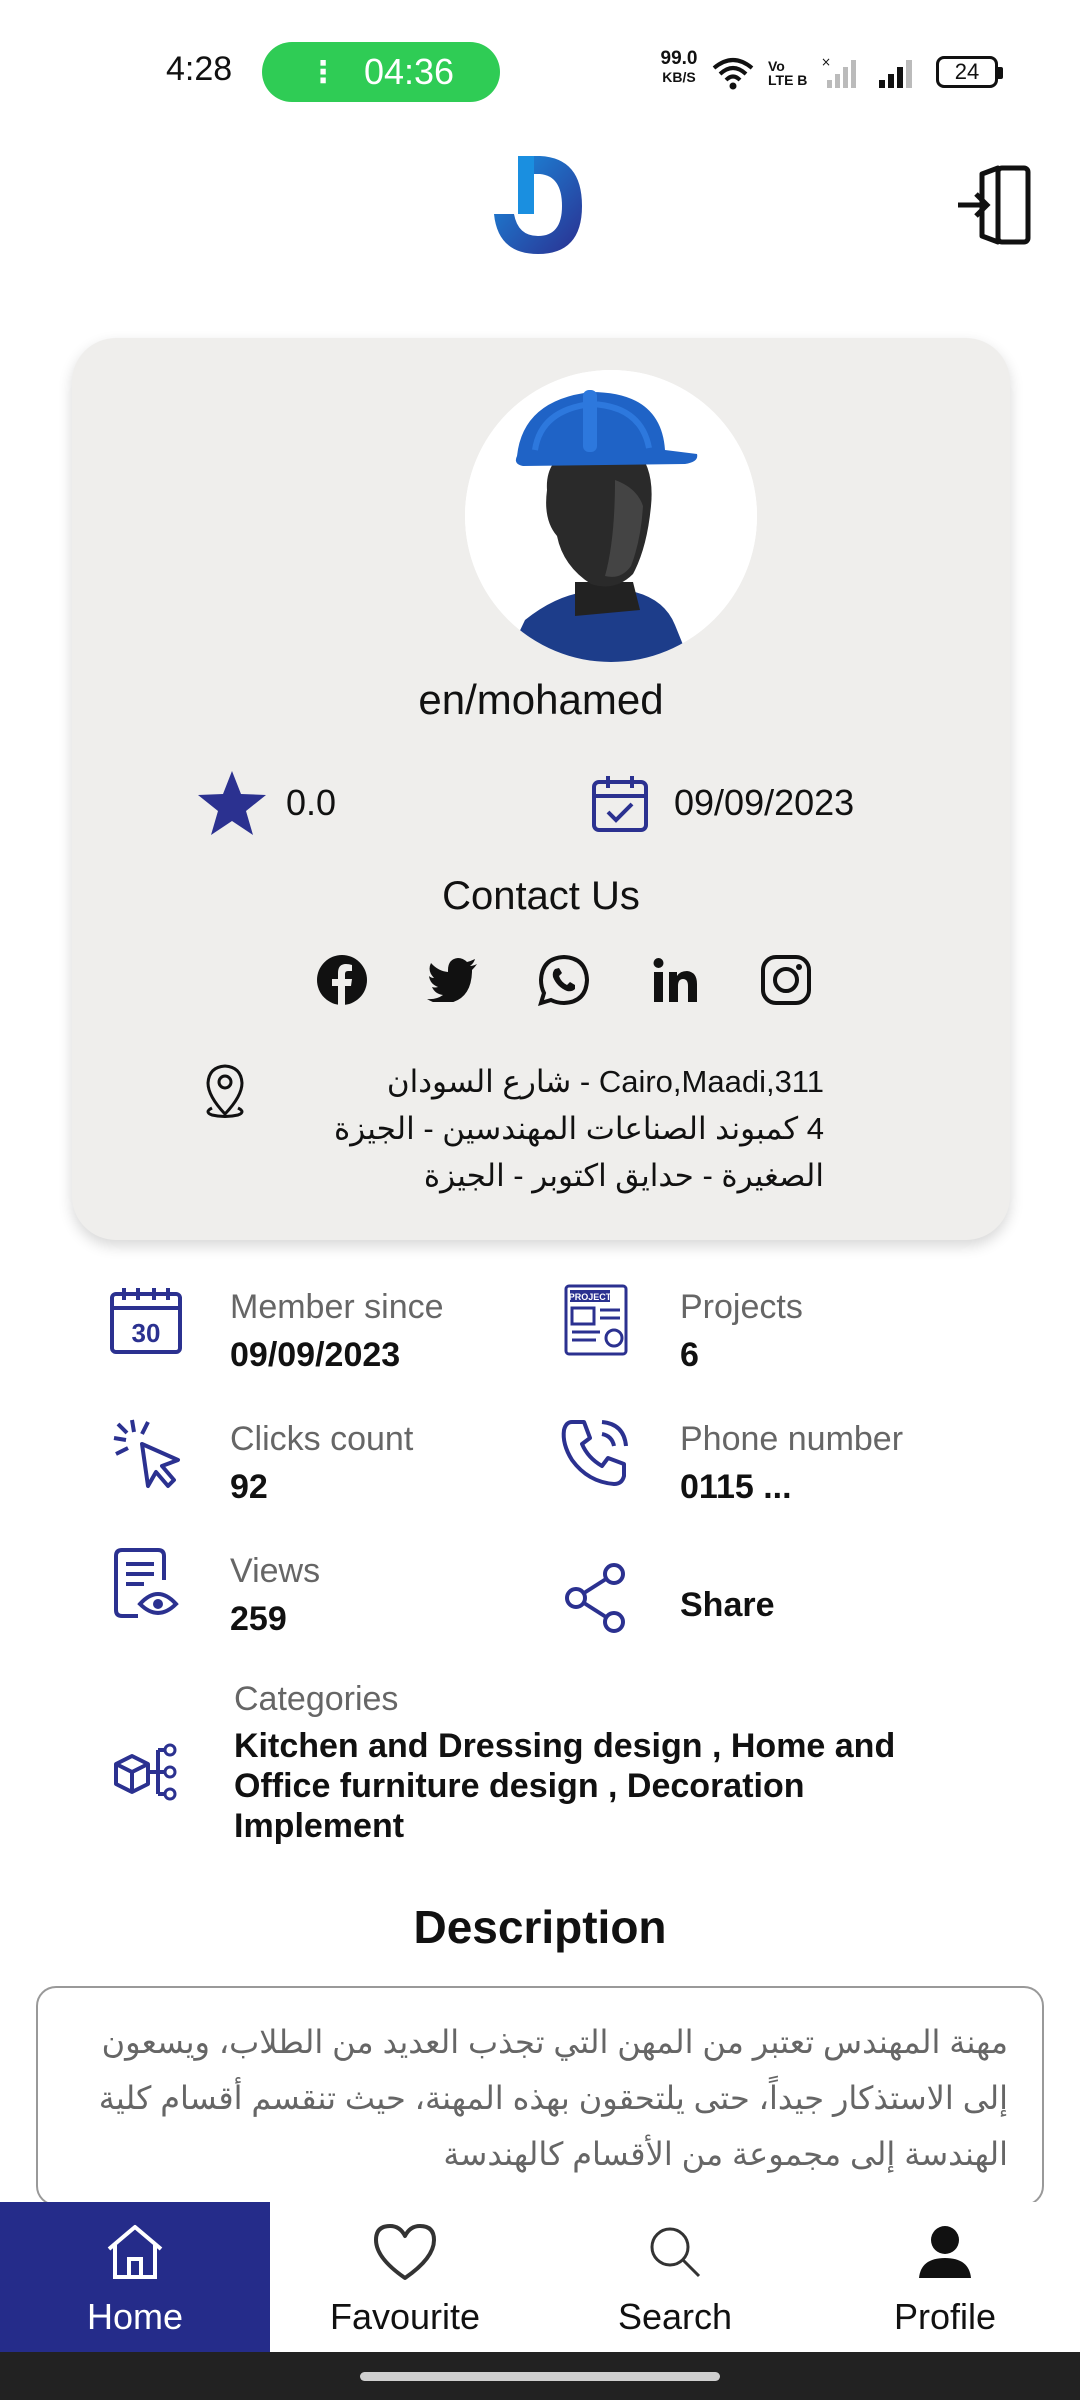 The height and width of the screenshot is (2400, 1080). Describe the element at coordinates (679, 58) in the screenshot. I see `network-speed-value: 99.0` at that location.